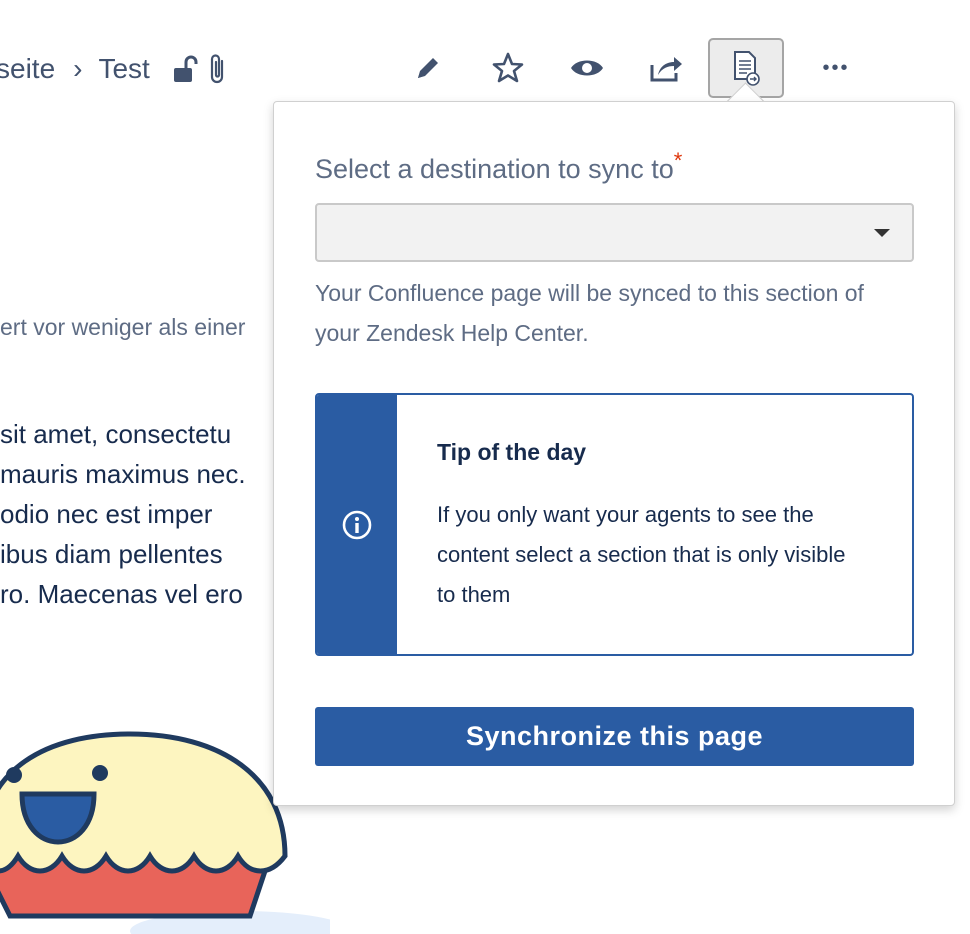 The width and height of the screenshot is (970, 934). Describe the element at coordinates (123, 69) in the screenshot. I see `breadcrumb-current-link: Test` at that location.